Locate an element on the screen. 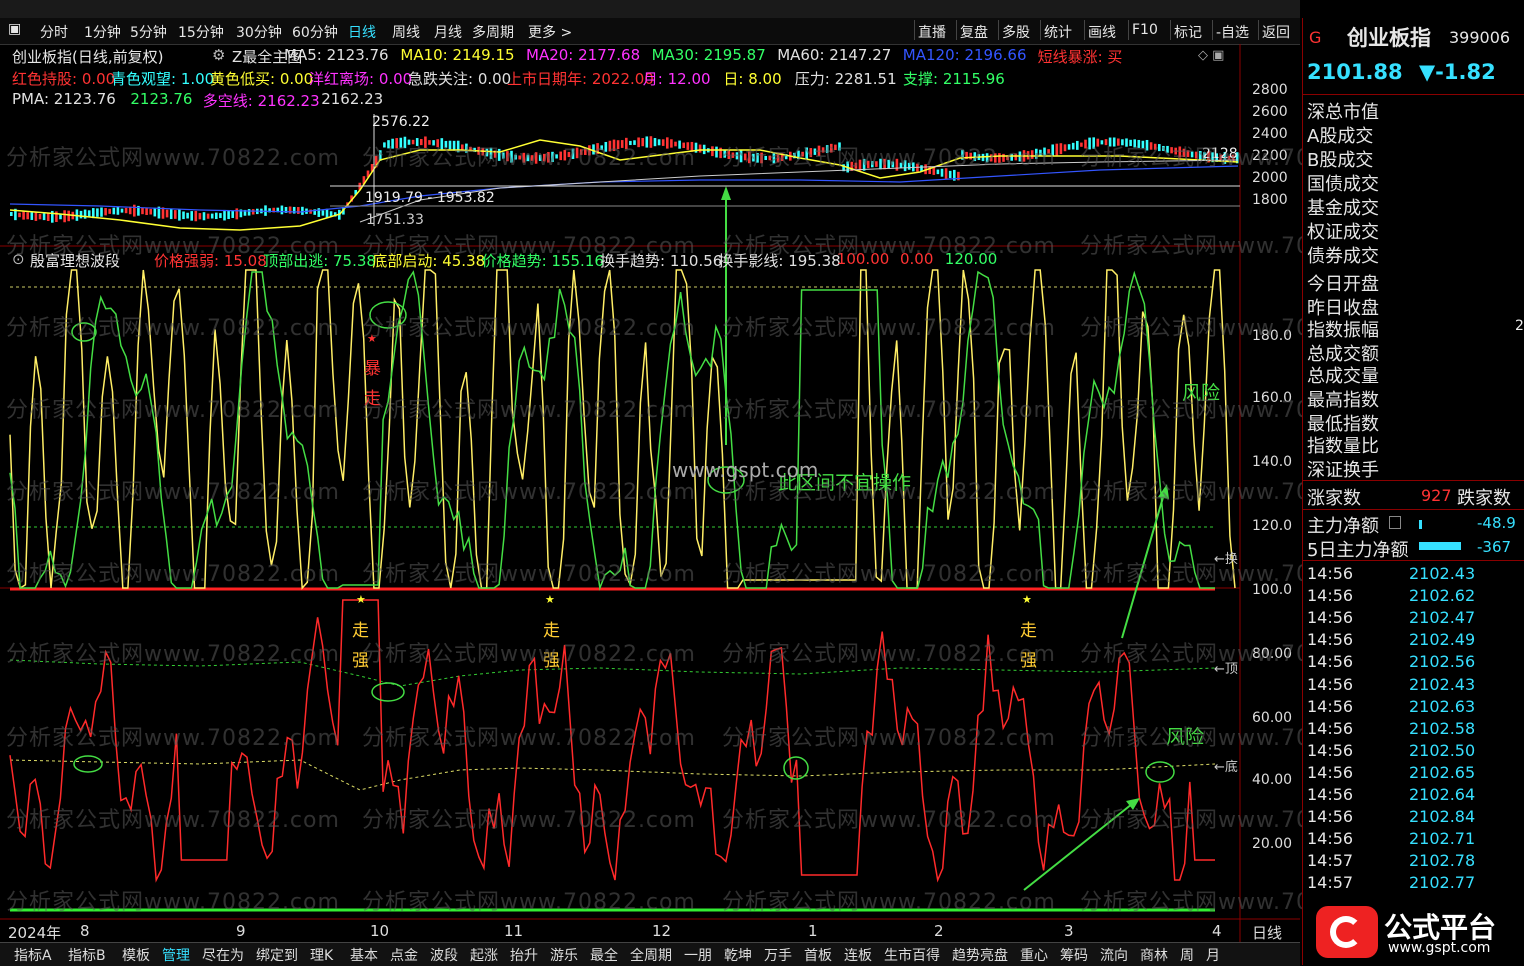  bottom-tab-21: 趋势亮盘 is located at coordinates (980, 955).